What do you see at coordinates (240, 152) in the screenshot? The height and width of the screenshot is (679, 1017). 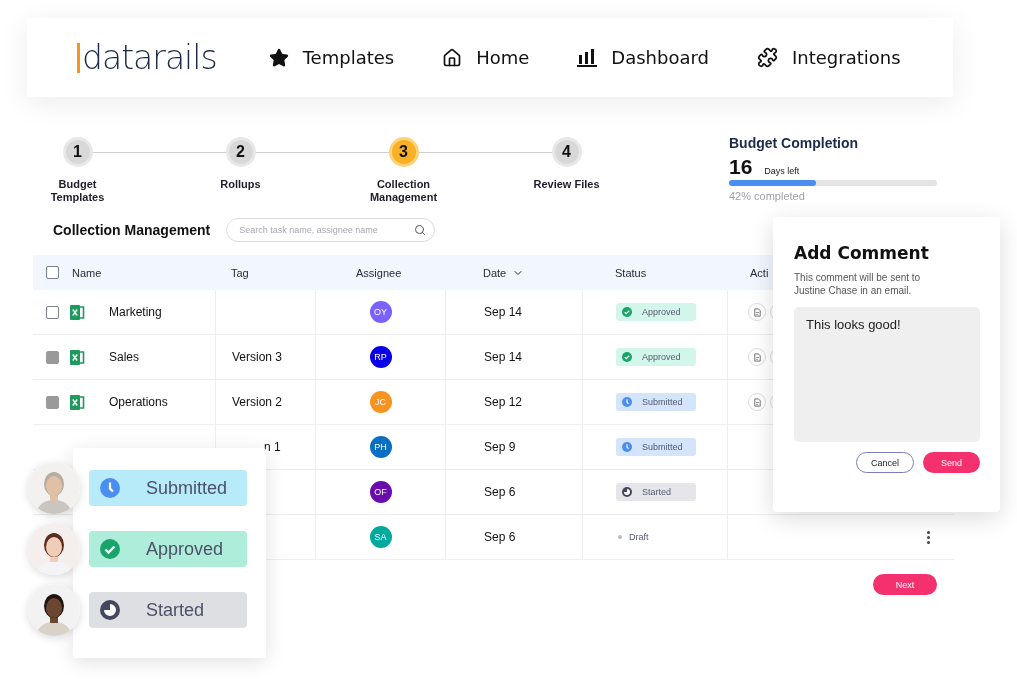 I see `step-number: 2` at bounding box center [240, 152].